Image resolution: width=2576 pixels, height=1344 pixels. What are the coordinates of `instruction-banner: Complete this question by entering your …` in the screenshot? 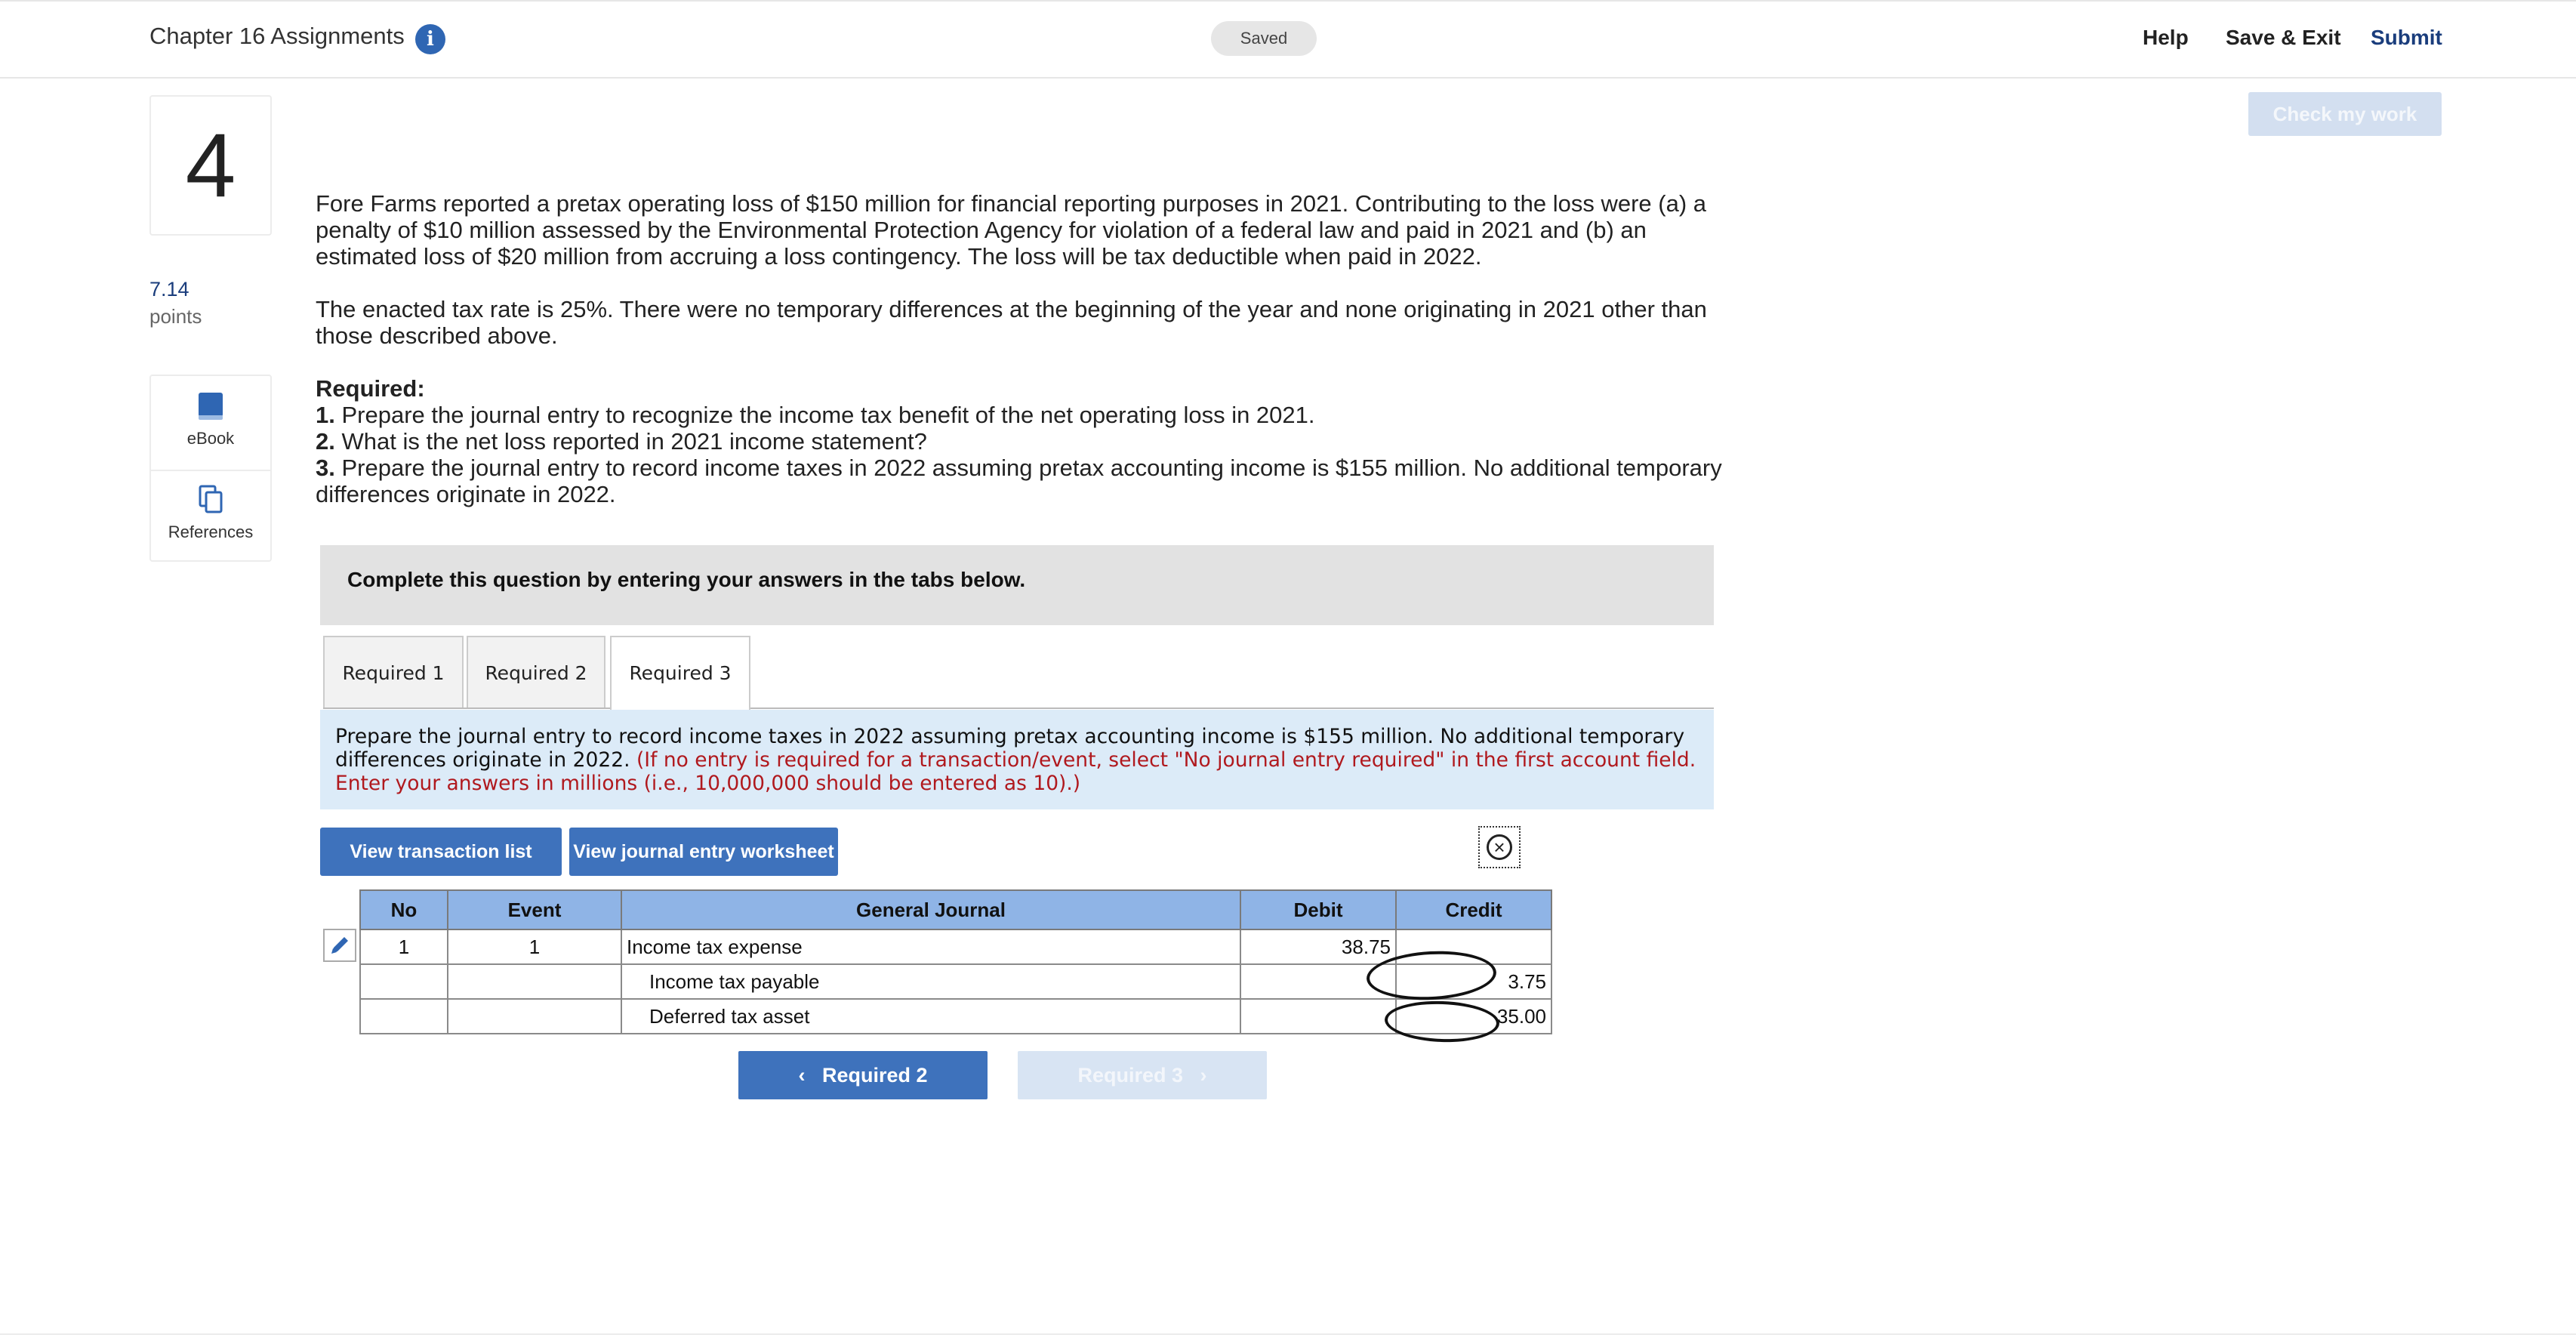 It's located at (1017, 585).